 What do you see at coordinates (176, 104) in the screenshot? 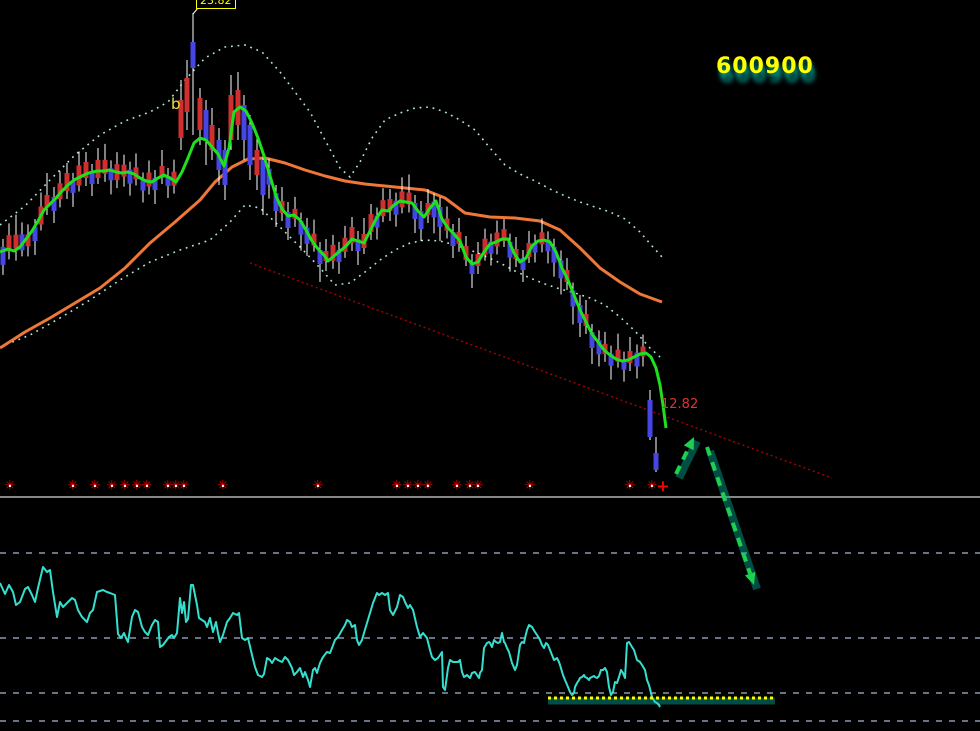
I see `signal-b-marker: b` at bounding box center [176, 104].